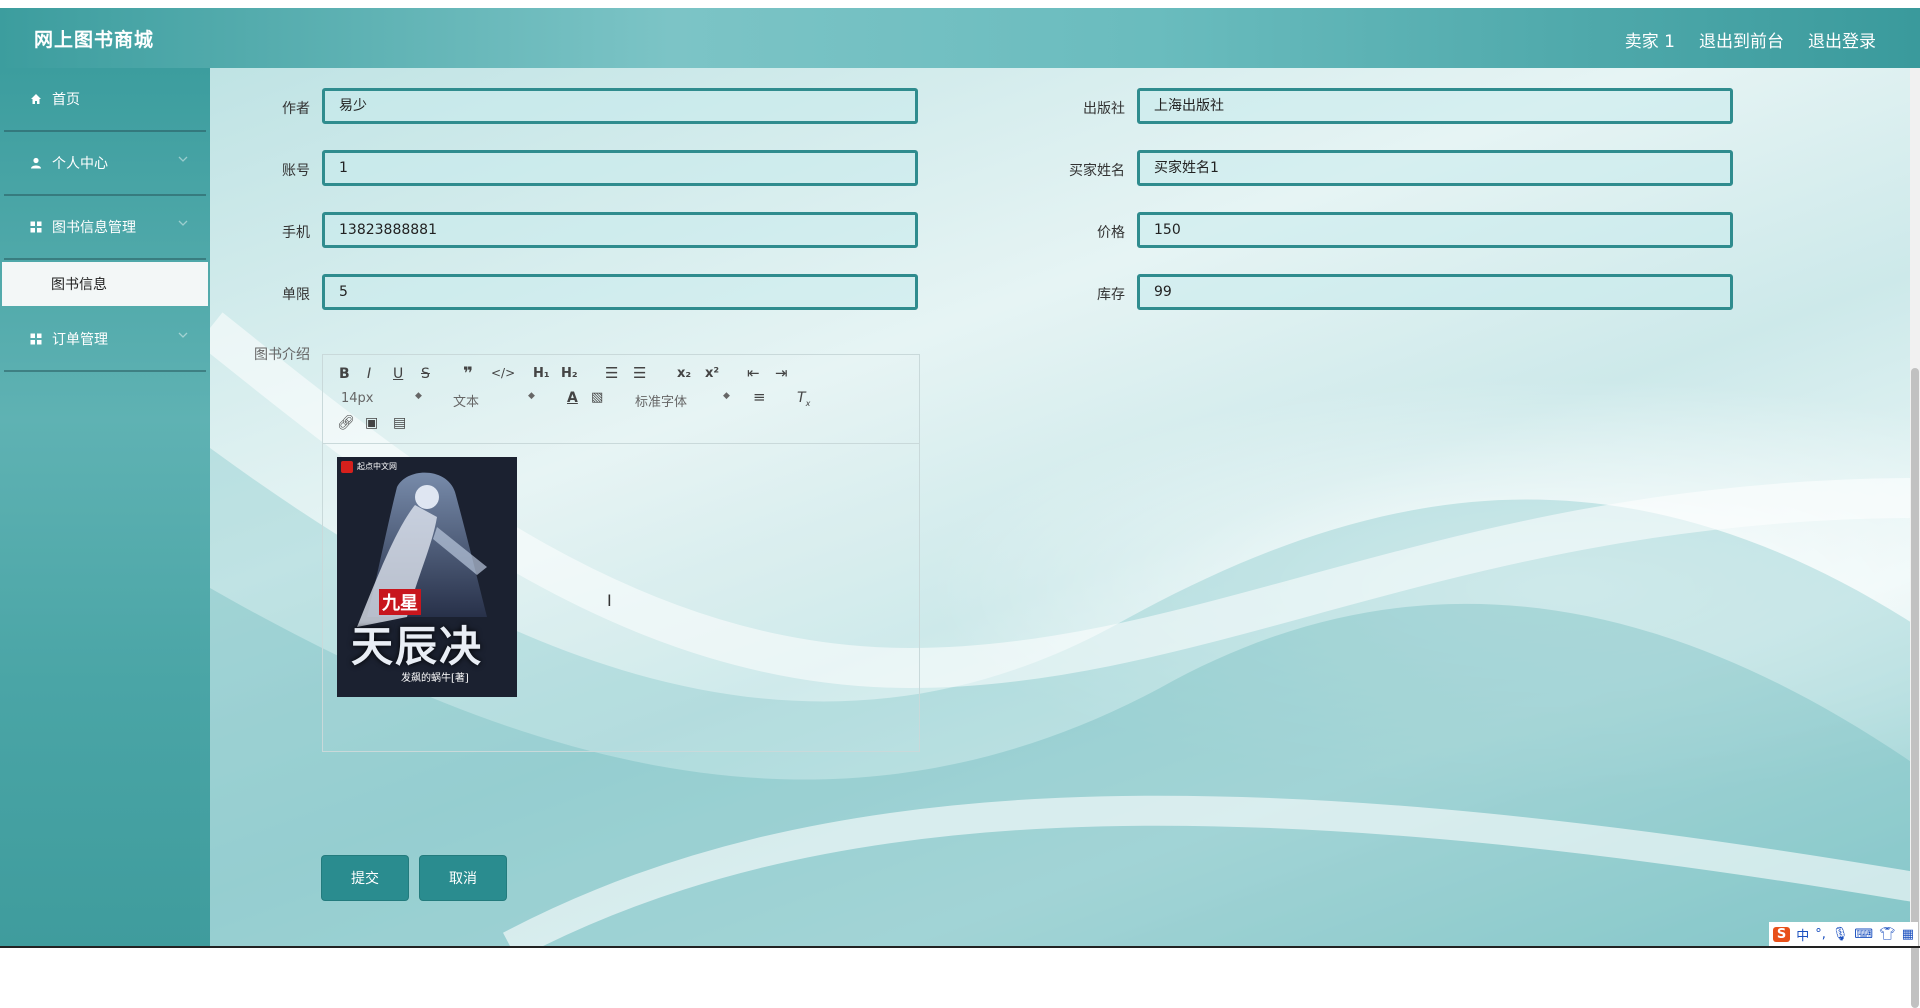 The image size is (1920, 1008). Describe the element at coordinates (468, 374) in the screenshot. I see `quote-icon: ❞` at that location.